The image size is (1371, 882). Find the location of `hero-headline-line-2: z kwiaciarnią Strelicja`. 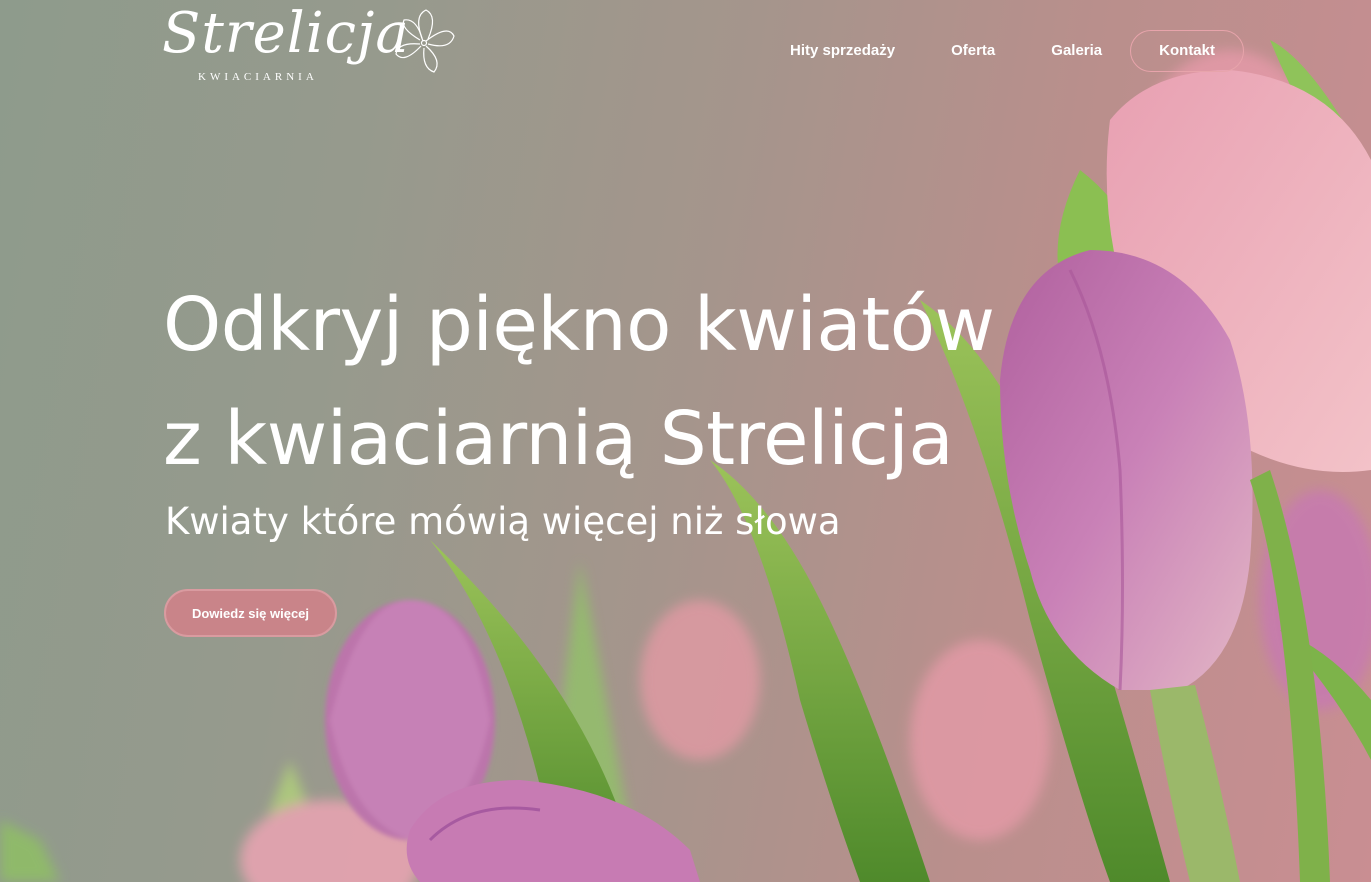

hero-headline-line-2: z kwiaciarnią Strelicja is located at coordinates (558, 439).